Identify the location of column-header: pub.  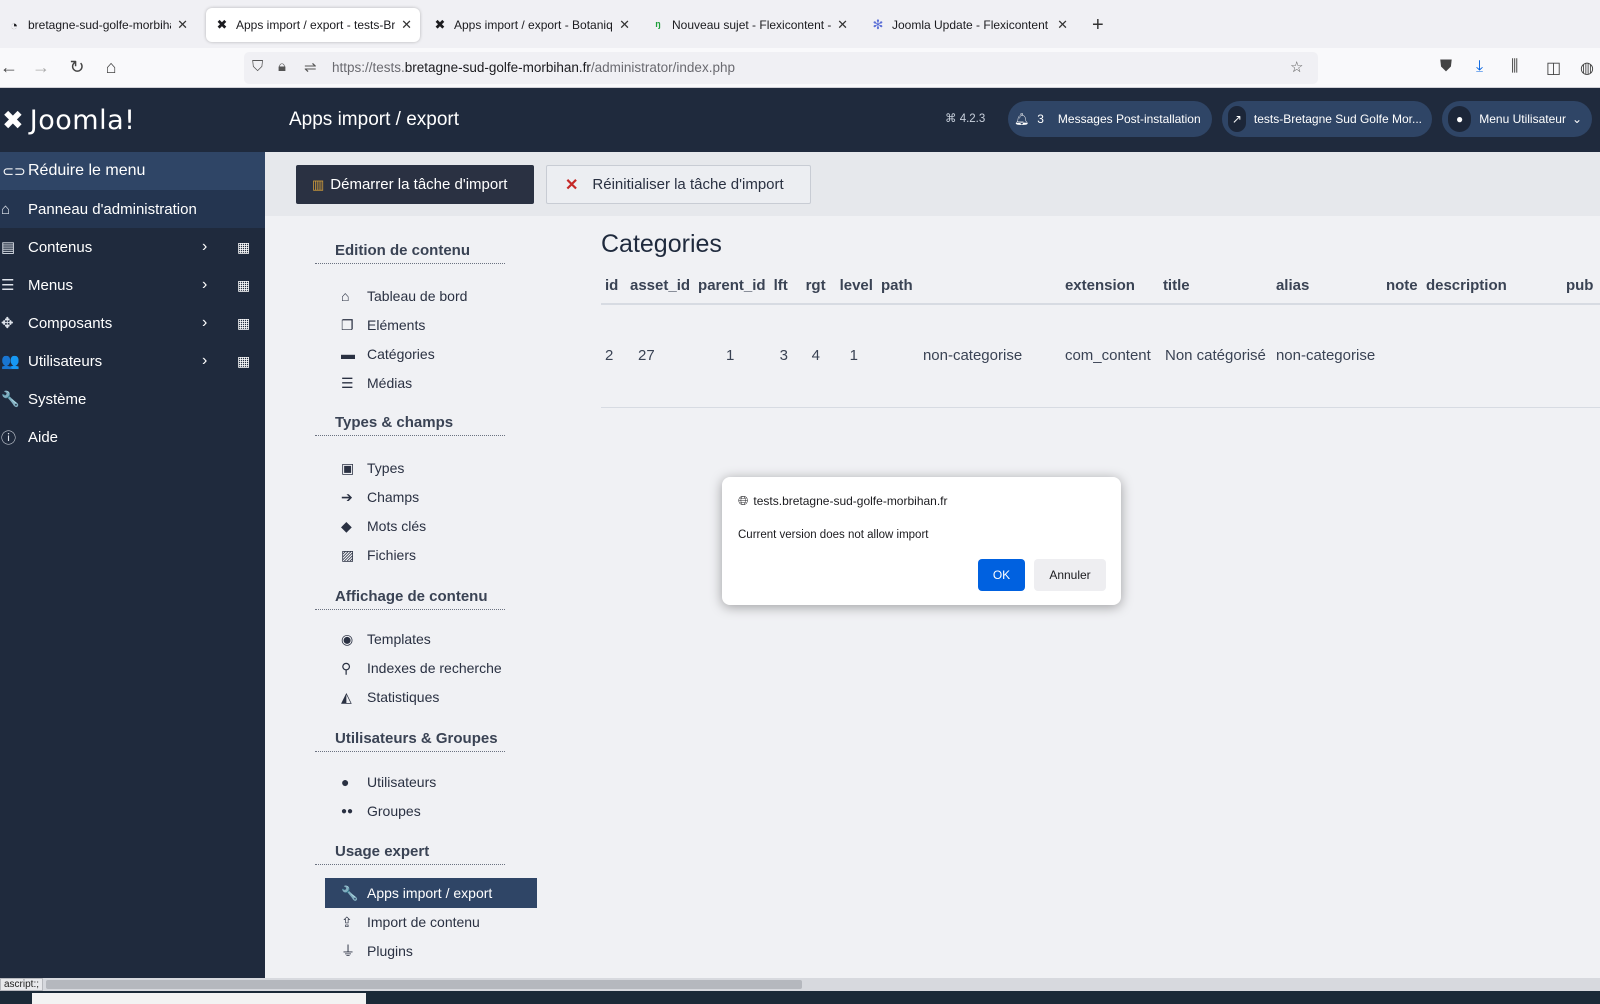
(1580, 286).